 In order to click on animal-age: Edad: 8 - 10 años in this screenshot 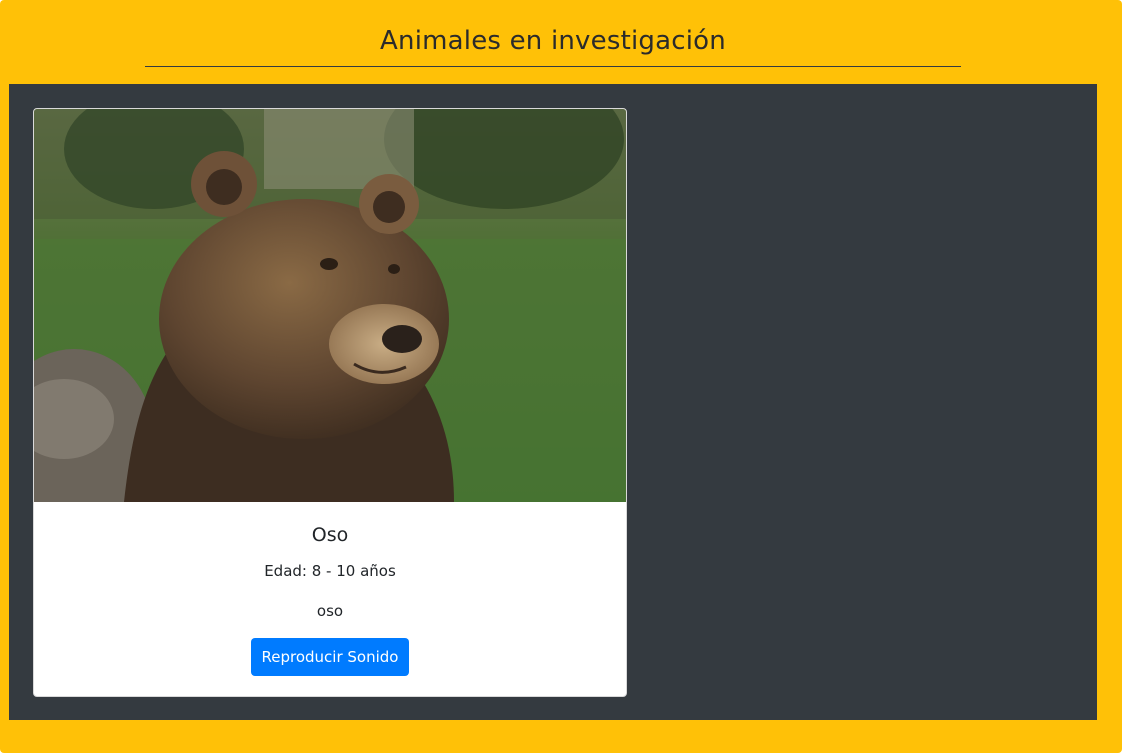, I will do `click(330, 571)`.